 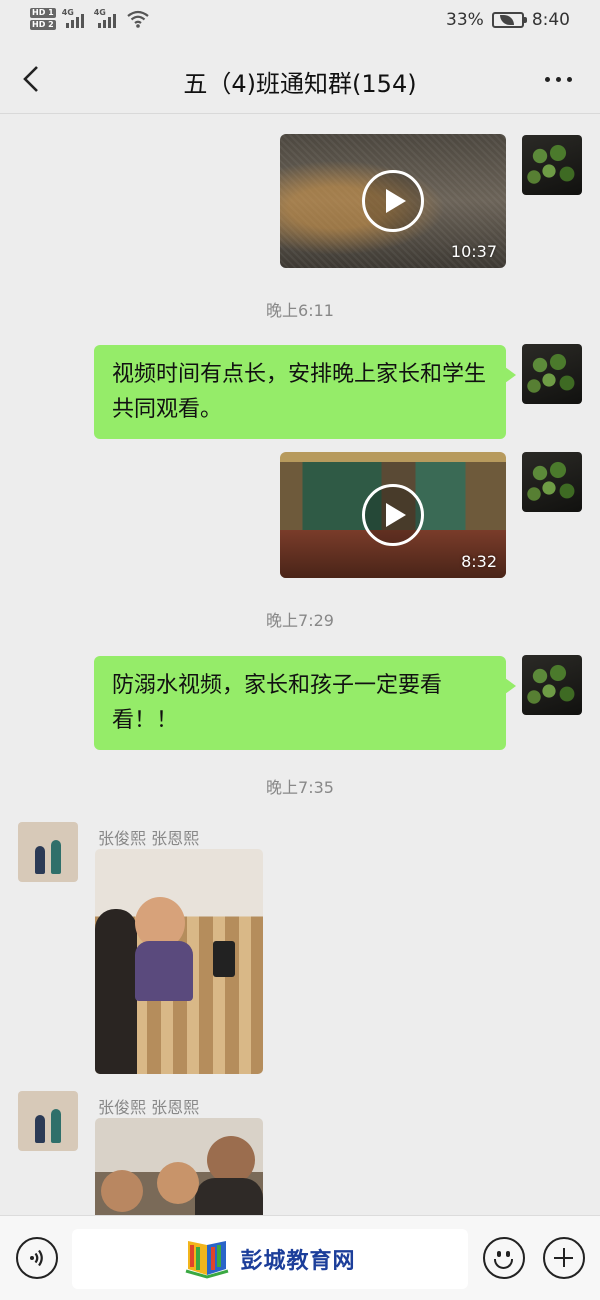 What do you see at coordinates (300, 310) in the screenshot?
I see `timestamp: 晚上6:11` at bounding box center [300, 310].